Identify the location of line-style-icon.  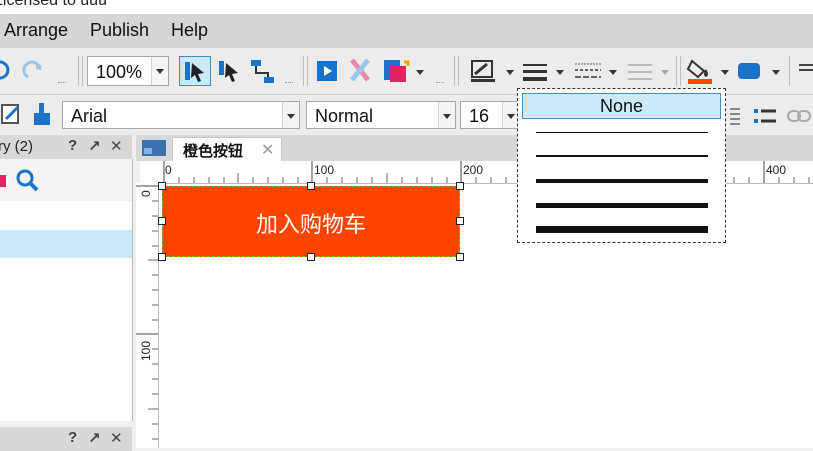
(588, 71).